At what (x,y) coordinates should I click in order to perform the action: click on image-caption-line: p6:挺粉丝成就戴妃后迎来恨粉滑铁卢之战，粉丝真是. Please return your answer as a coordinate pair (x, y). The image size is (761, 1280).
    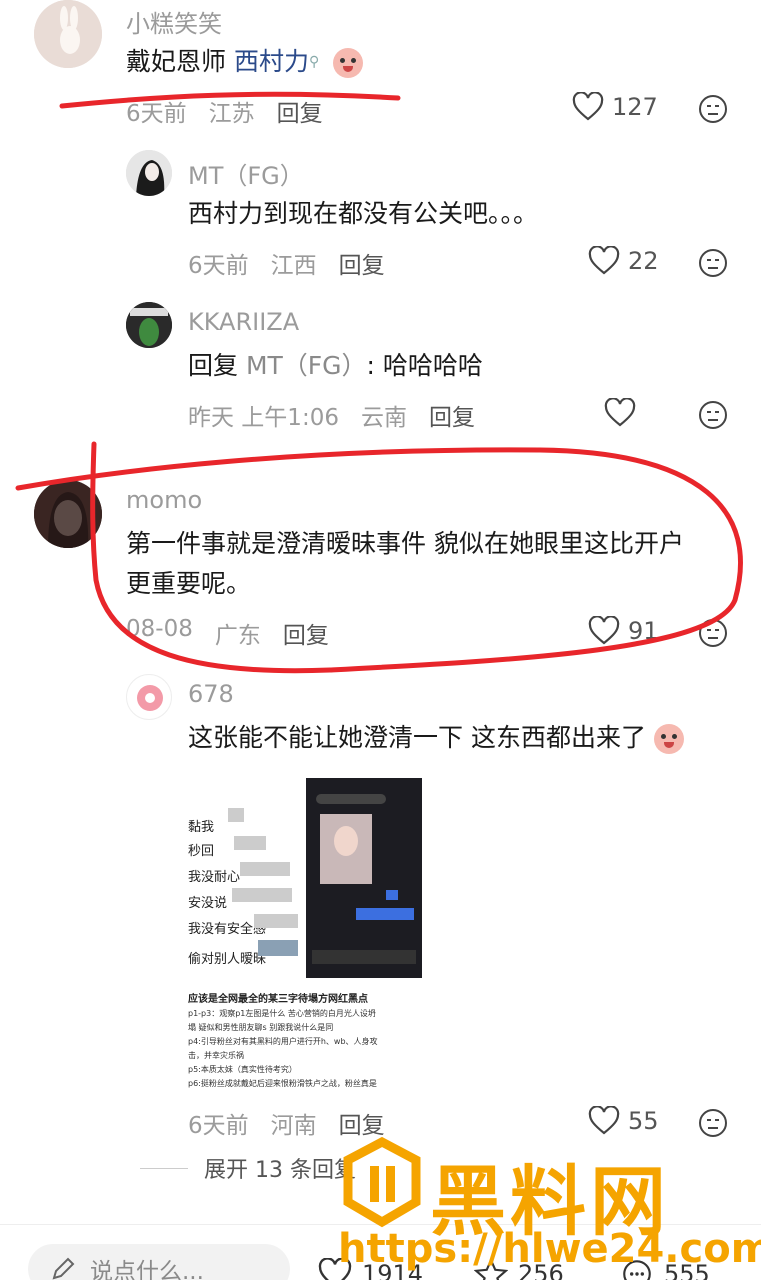
    Looking at the image, I should click on (282, 1083).